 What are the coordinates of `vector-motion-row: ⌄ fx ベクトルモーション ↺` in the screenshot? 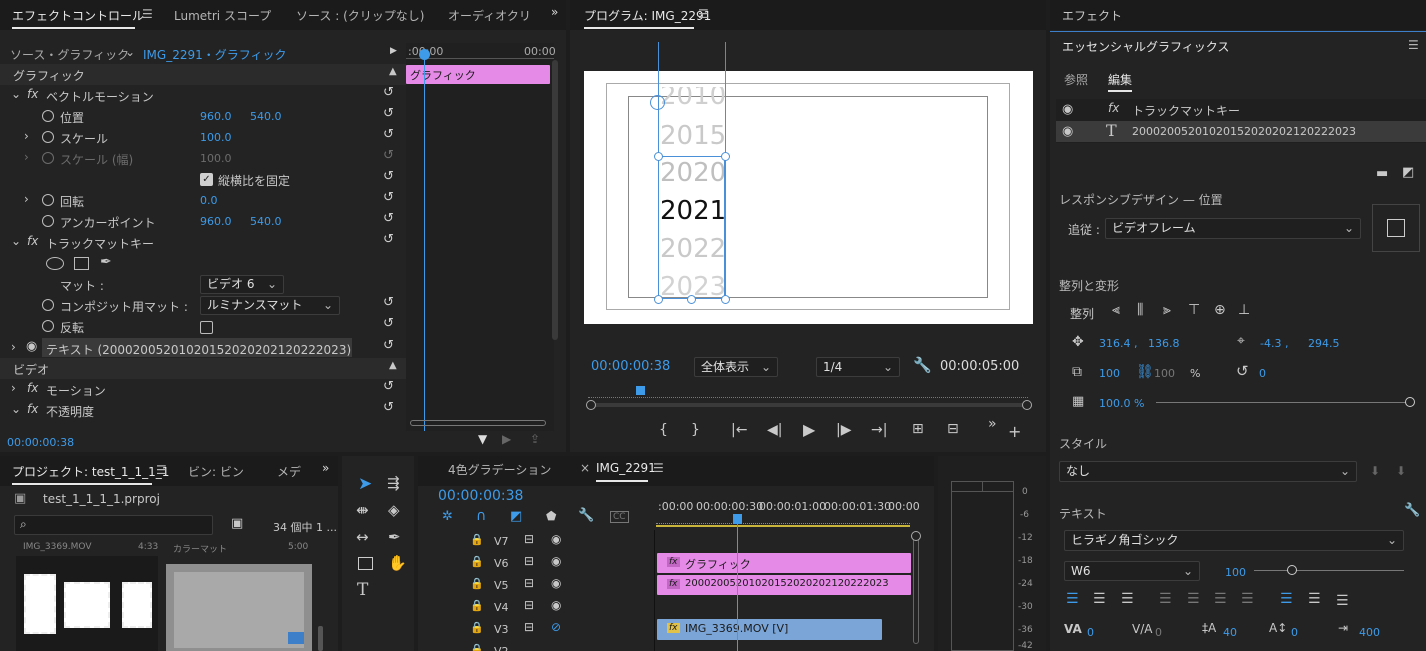 It's located at (203, 95).